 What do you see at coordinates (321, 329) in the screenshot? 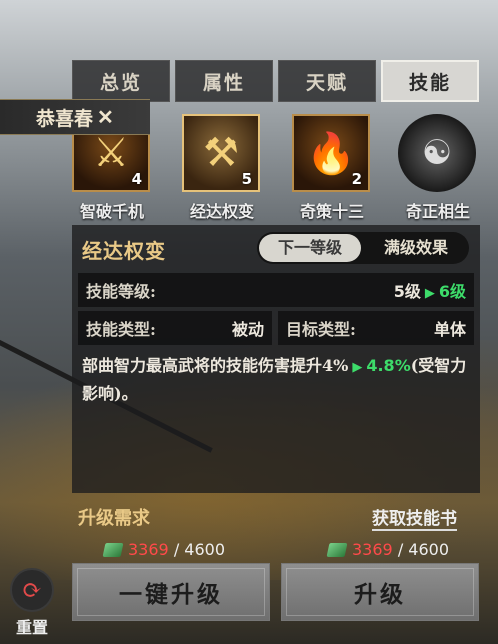
I see `target-label: 目标类型:` at bounding box center [321, 329].